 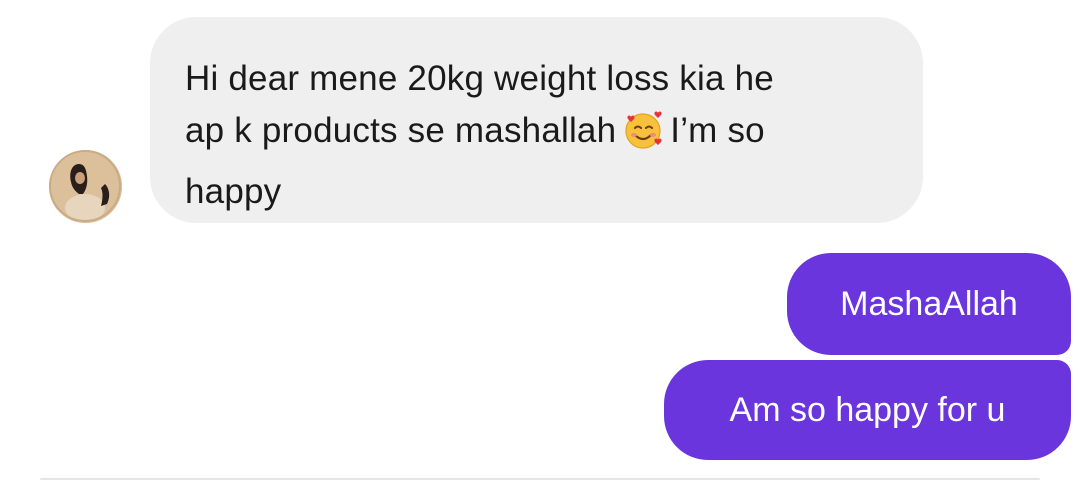 What do you see at coordinates (401, 130) in the screenshot?
I see `incoming-line-2-start: ap k products se mashallah` at bounding box center [401, 130].